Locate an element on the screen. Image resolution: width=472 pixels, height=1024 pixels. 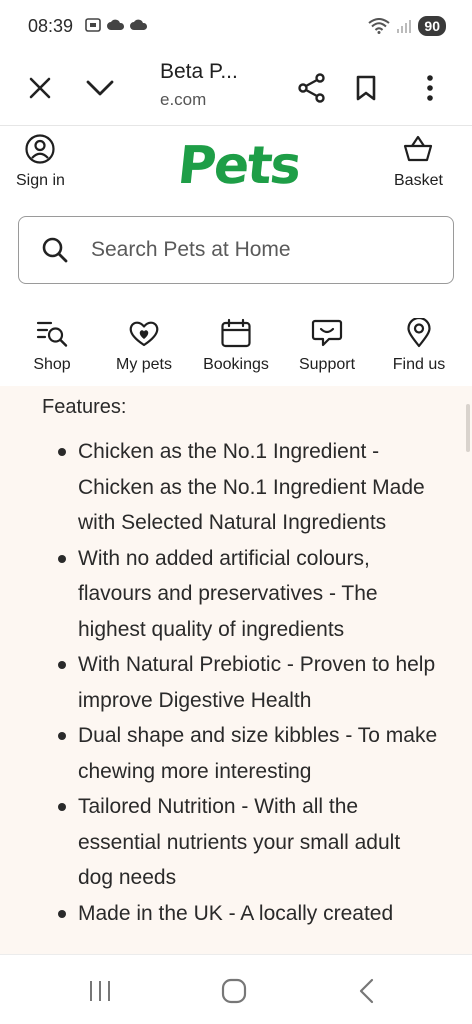
system-icons: 90 is located at coordinates (407, 26).